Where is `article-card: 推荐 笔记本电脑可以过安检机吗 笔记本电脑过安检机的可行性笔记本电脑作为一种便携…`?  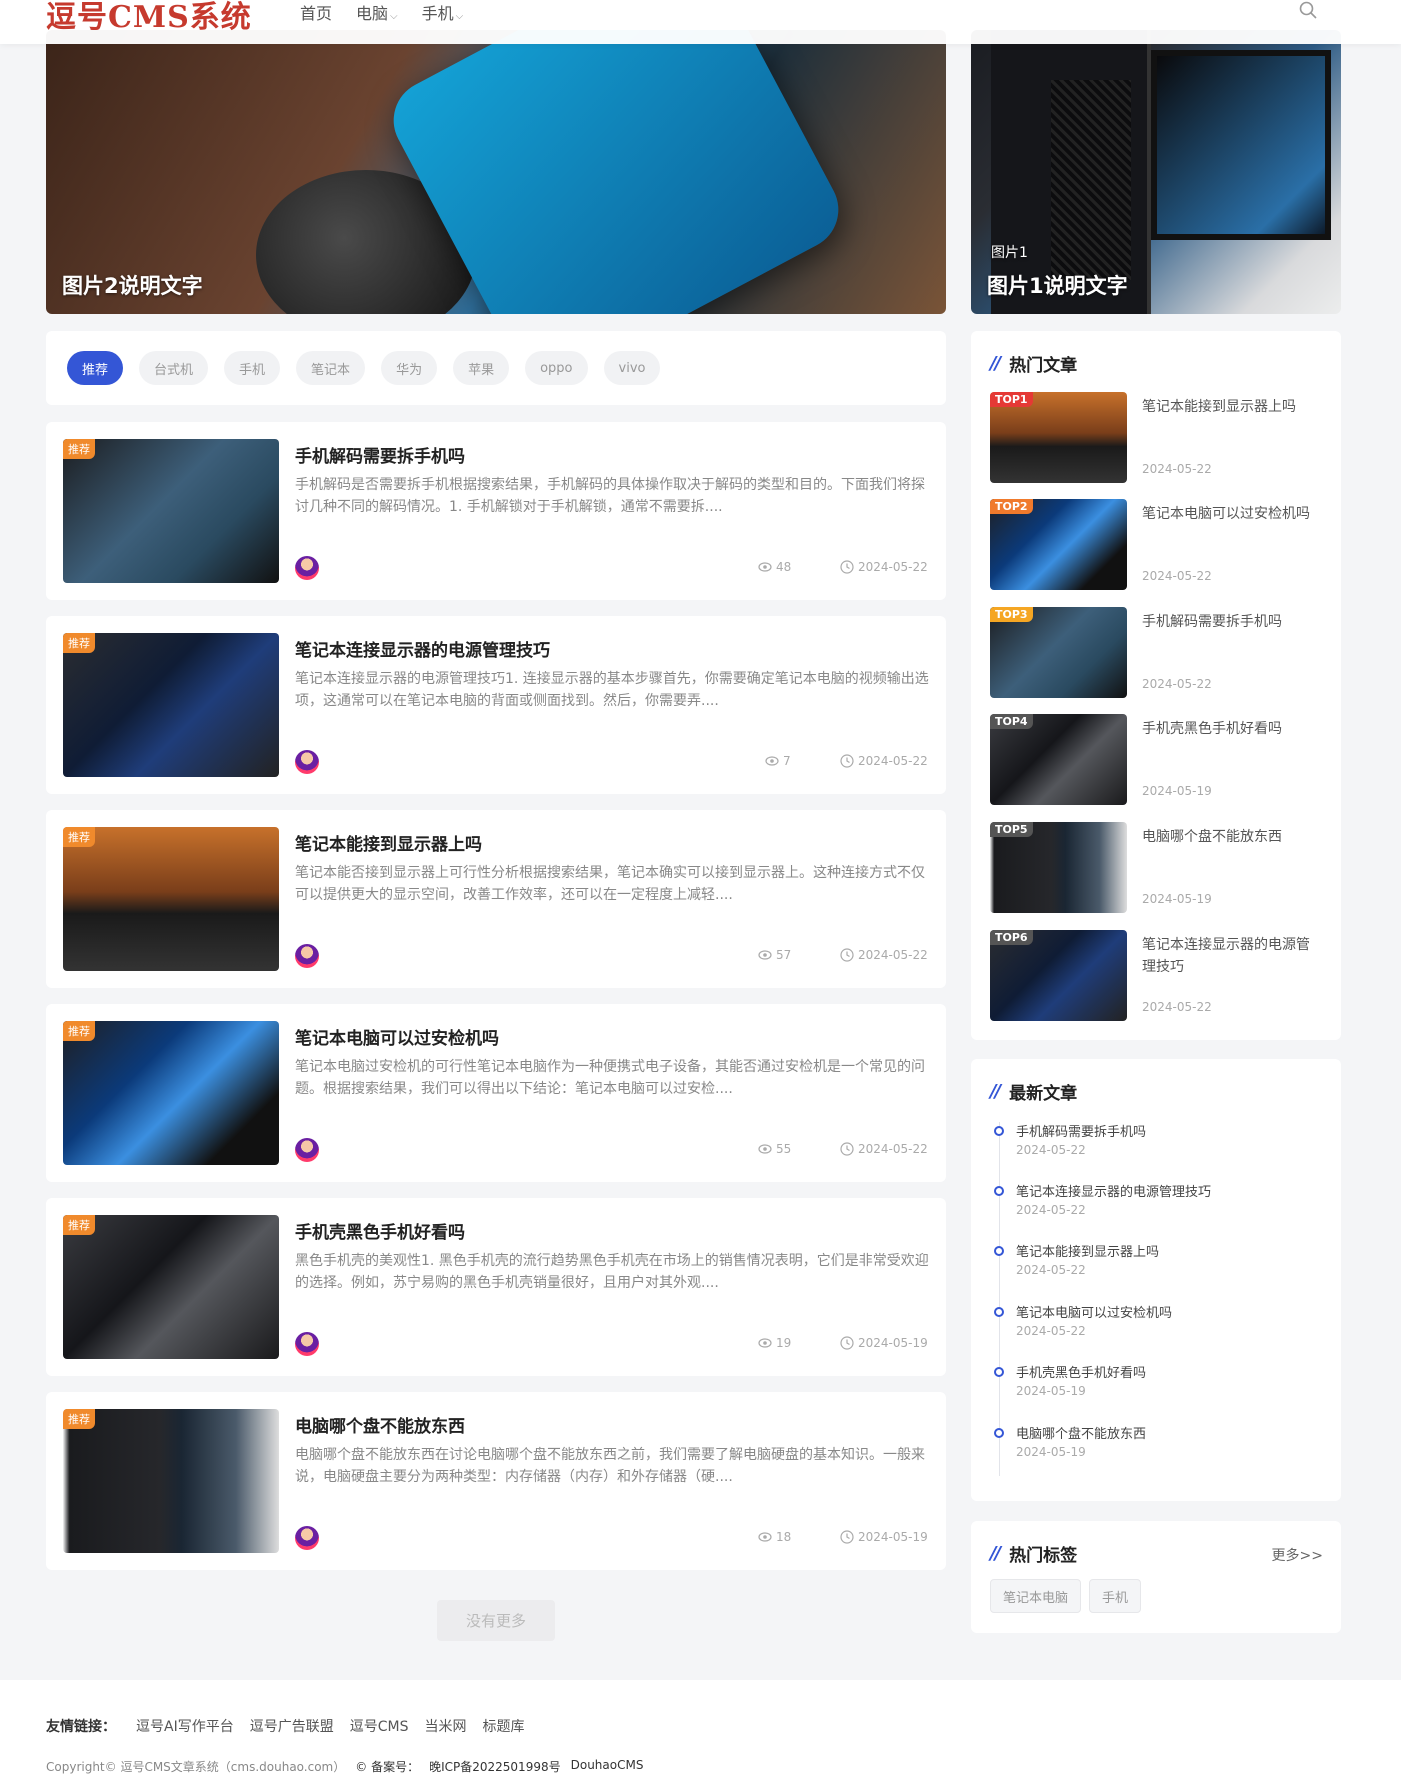 article-card: 推荐 笔记本电脑可以过安检机吗 笔记本电脑过安检机的可行性笔记本电脑作为一种便携… is located at coordinates (496, 1093).